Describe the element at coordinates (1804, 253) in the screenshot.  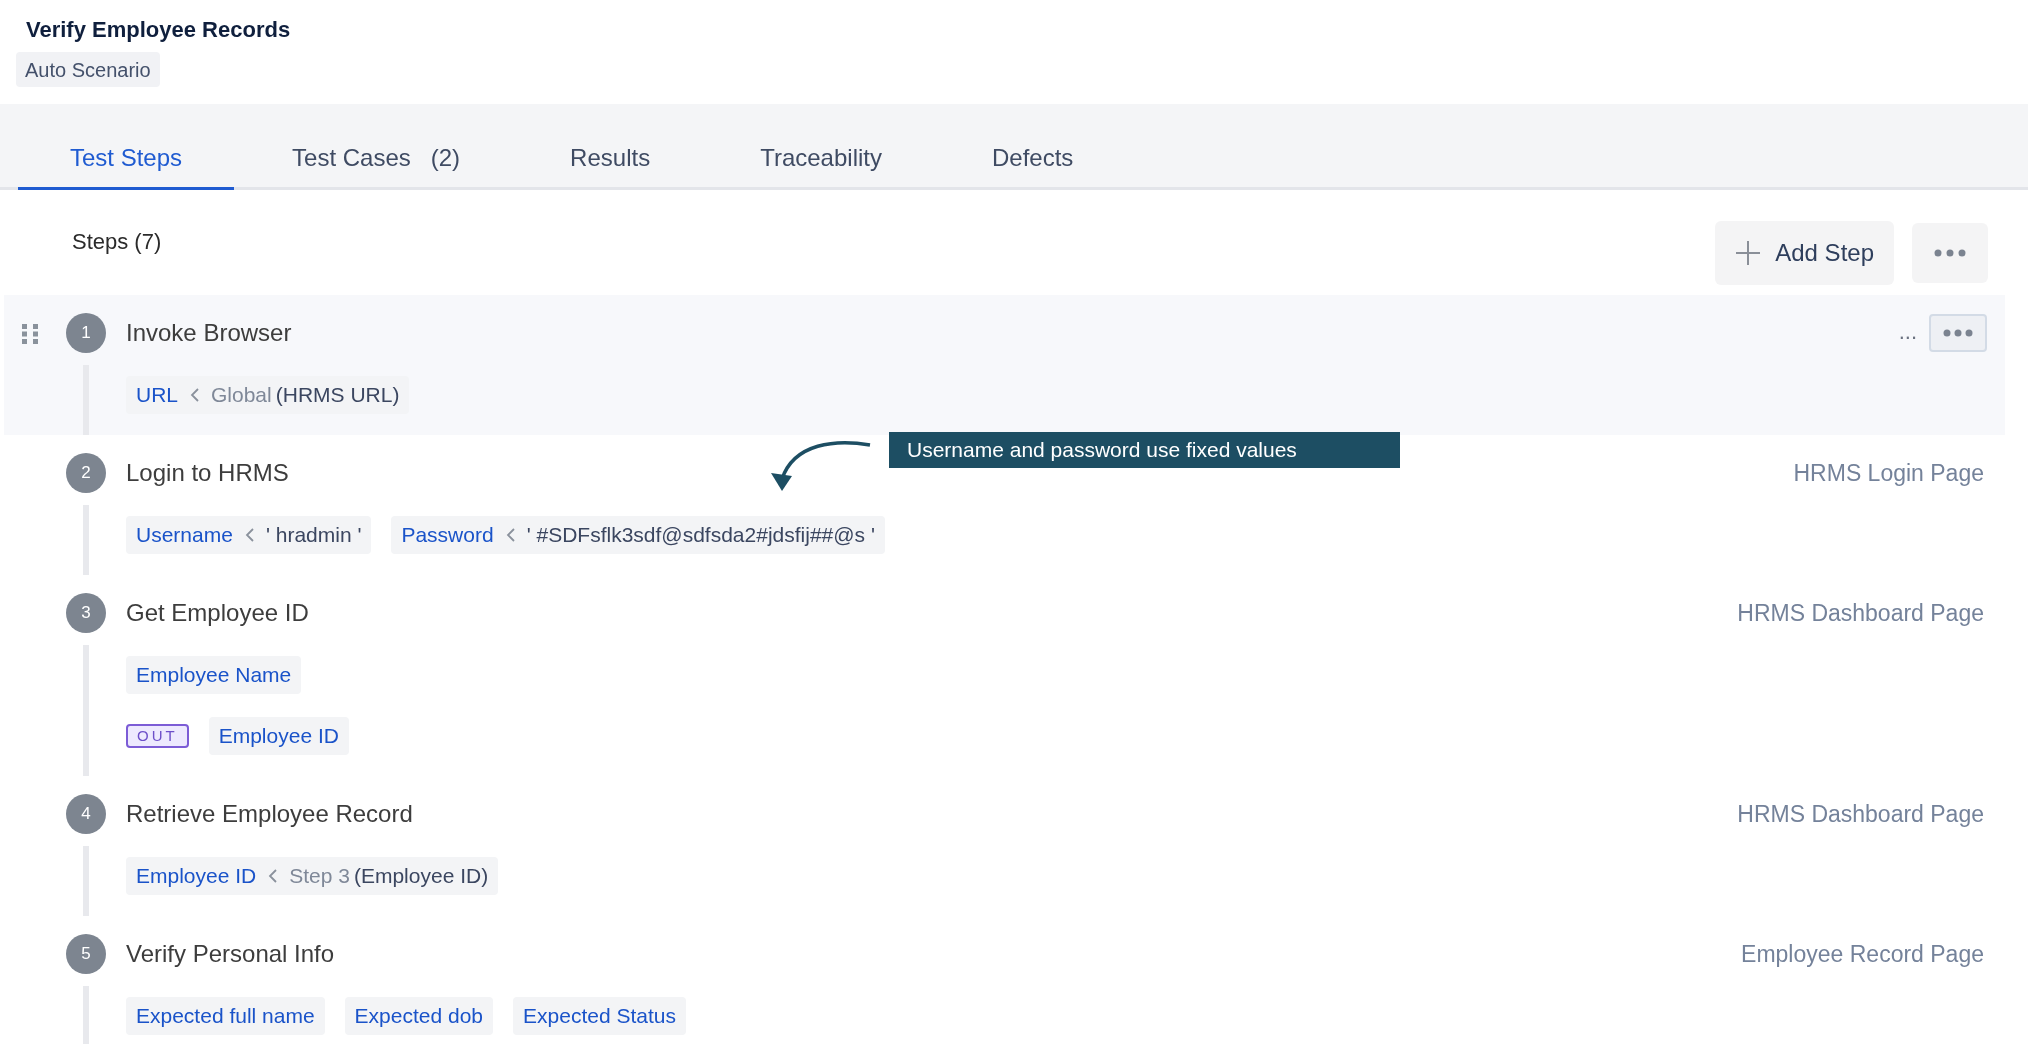
I see `add-step-button: Add Step` at that location.